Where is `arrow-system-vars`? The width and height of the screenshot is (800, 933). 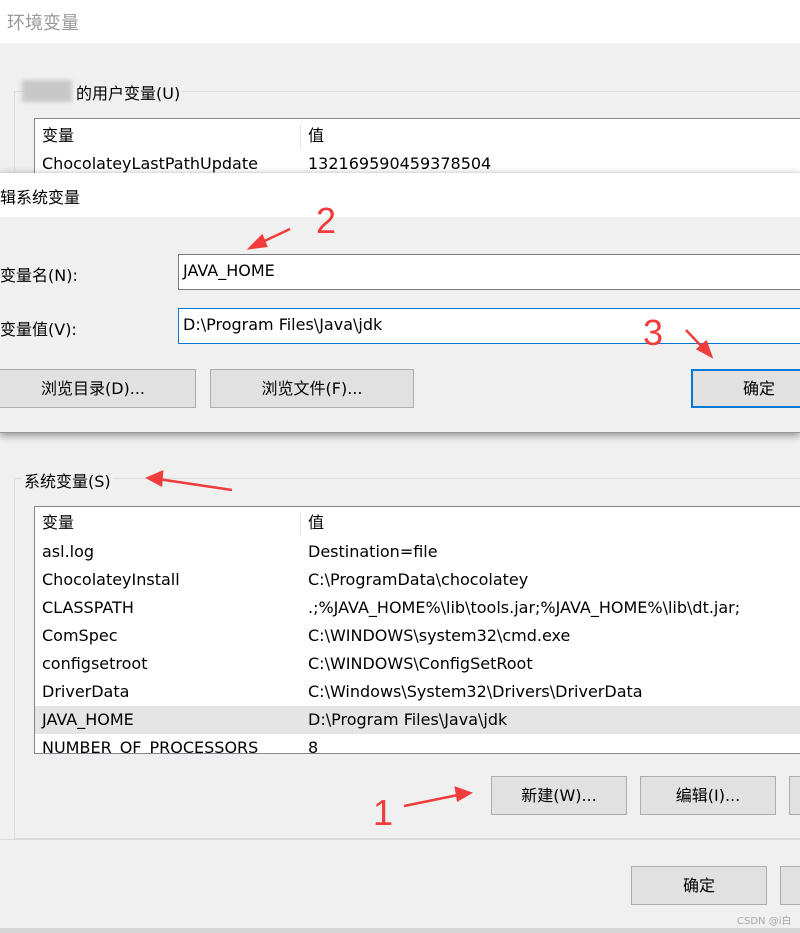 arrow-system-vars is located at coordinates (195, 484).